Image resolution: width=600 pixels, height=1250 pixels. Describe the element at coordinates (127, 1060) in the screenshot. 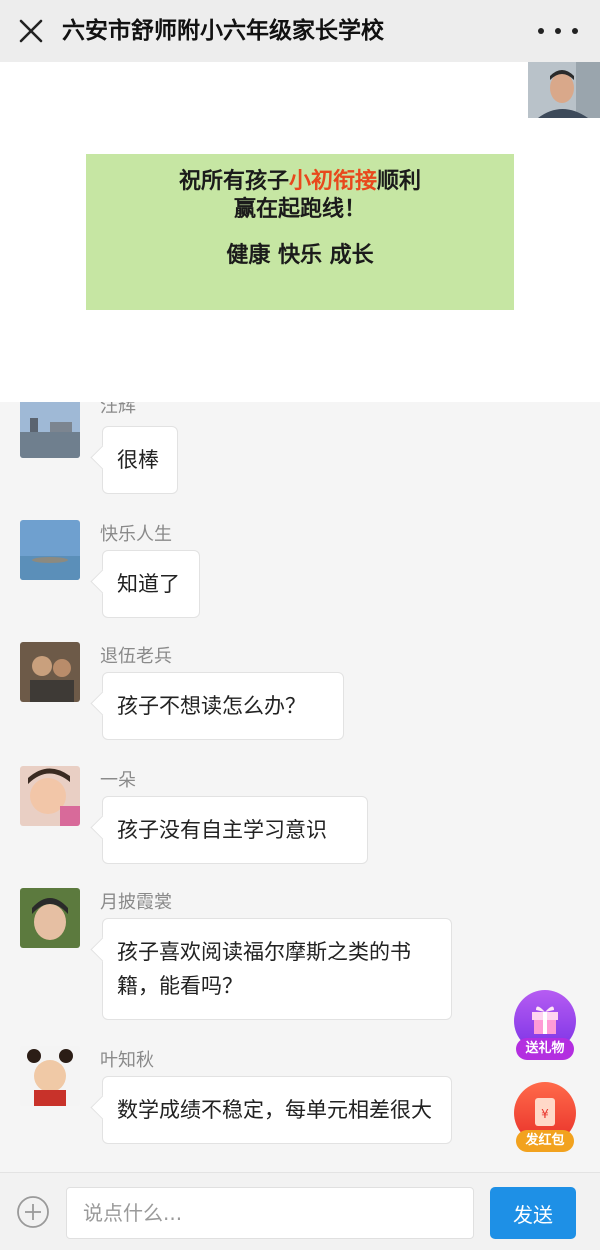

I see `sender-name: 叶知秋` at that location.